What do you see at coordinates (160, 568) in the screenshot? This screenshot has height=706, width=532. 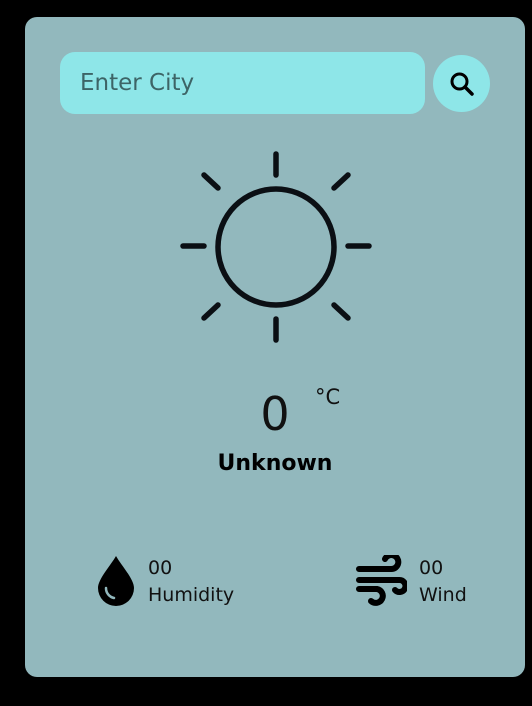 I see `humidity-value: 00` at bounding box center [160, 568].